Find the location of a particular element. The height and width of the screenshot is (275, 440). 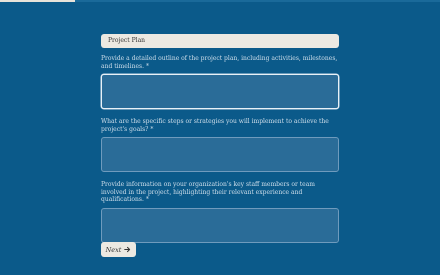

next-button-label: Next is located at coordinates (113, 249).